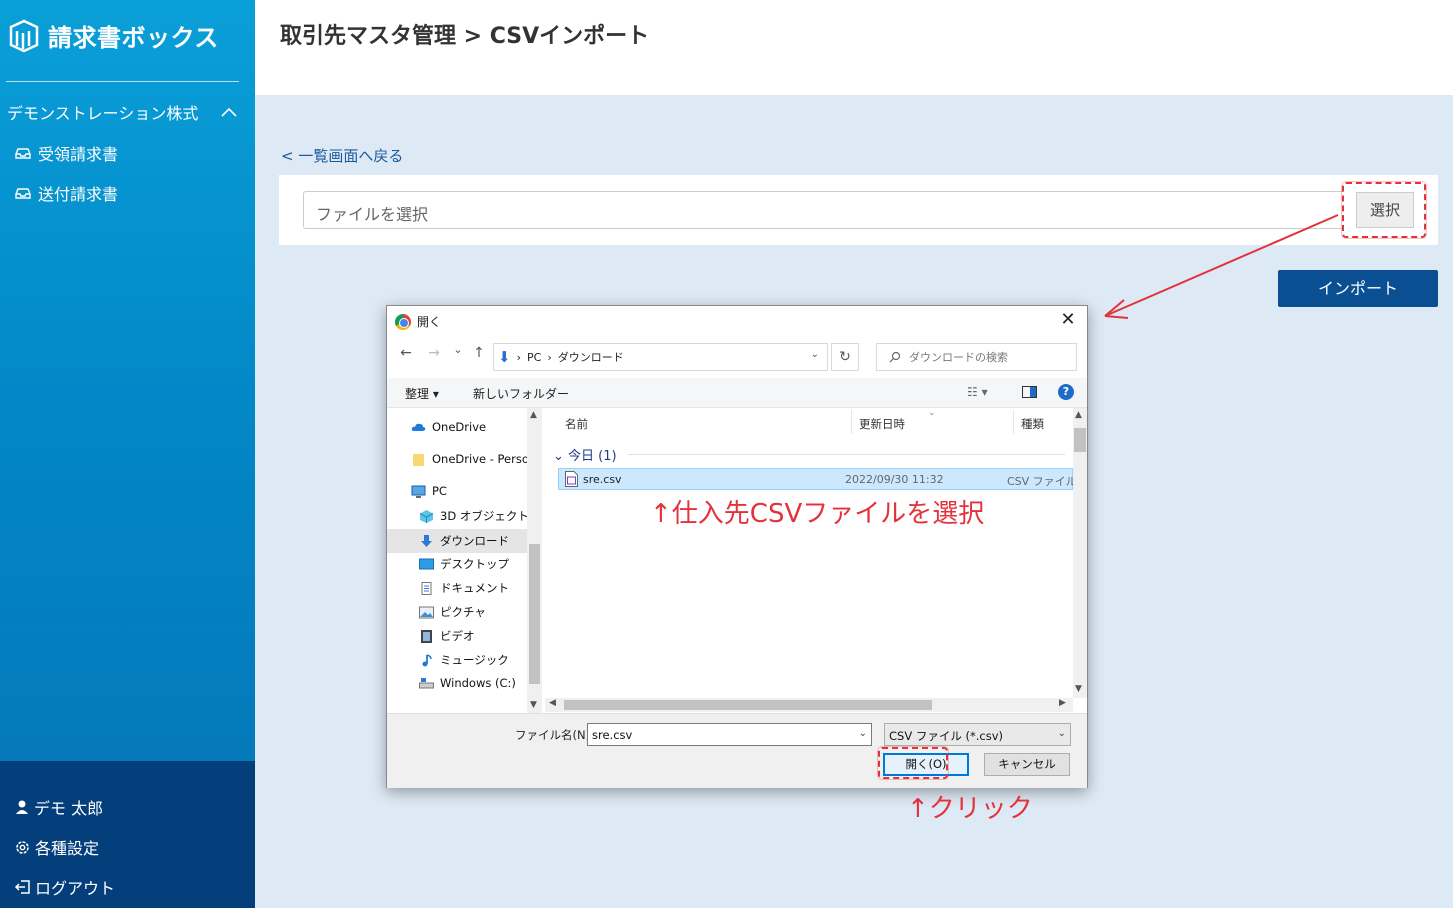 Image resolution: width=1453 pixels, height=908 pixels. What do you see at coordinates (576, 424) in the screenshot?
I see `column-header-name: 名前` at bounding box center [576, 424].